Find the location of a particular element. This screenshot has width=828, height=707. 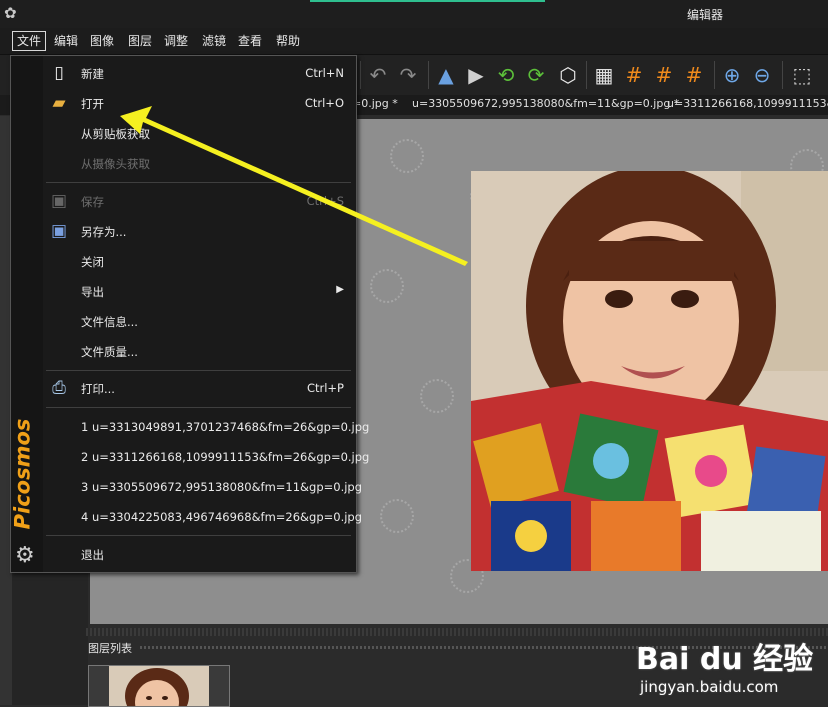

open-folder-icon: ▰ is located at coordinates (59, 103).